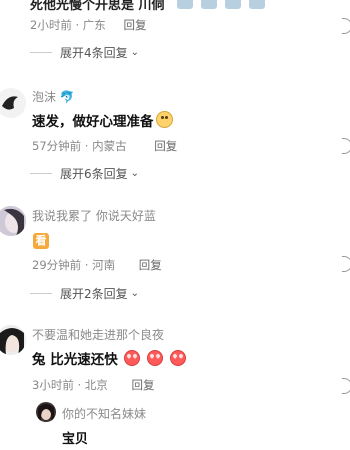 The width and height of the screenshot is (350, 450). Describe the element at coordinates (97, 6) in the screenshot. I see `top-comment-text: 死他光慢个开思是 川侗` at that location.